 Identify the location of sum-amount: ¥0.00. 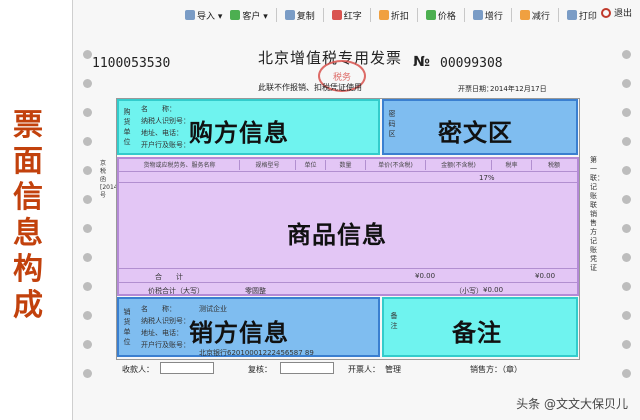
(425, 276).